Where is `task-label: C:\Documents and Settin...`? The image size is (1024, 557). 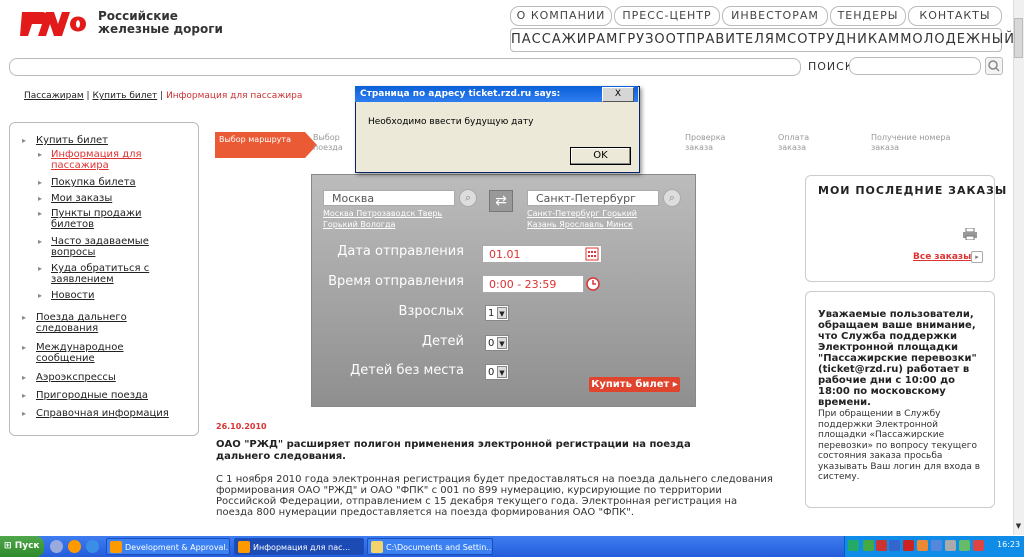 task-label: C:\Documents and Settin... is located at coordinates (439, 547).